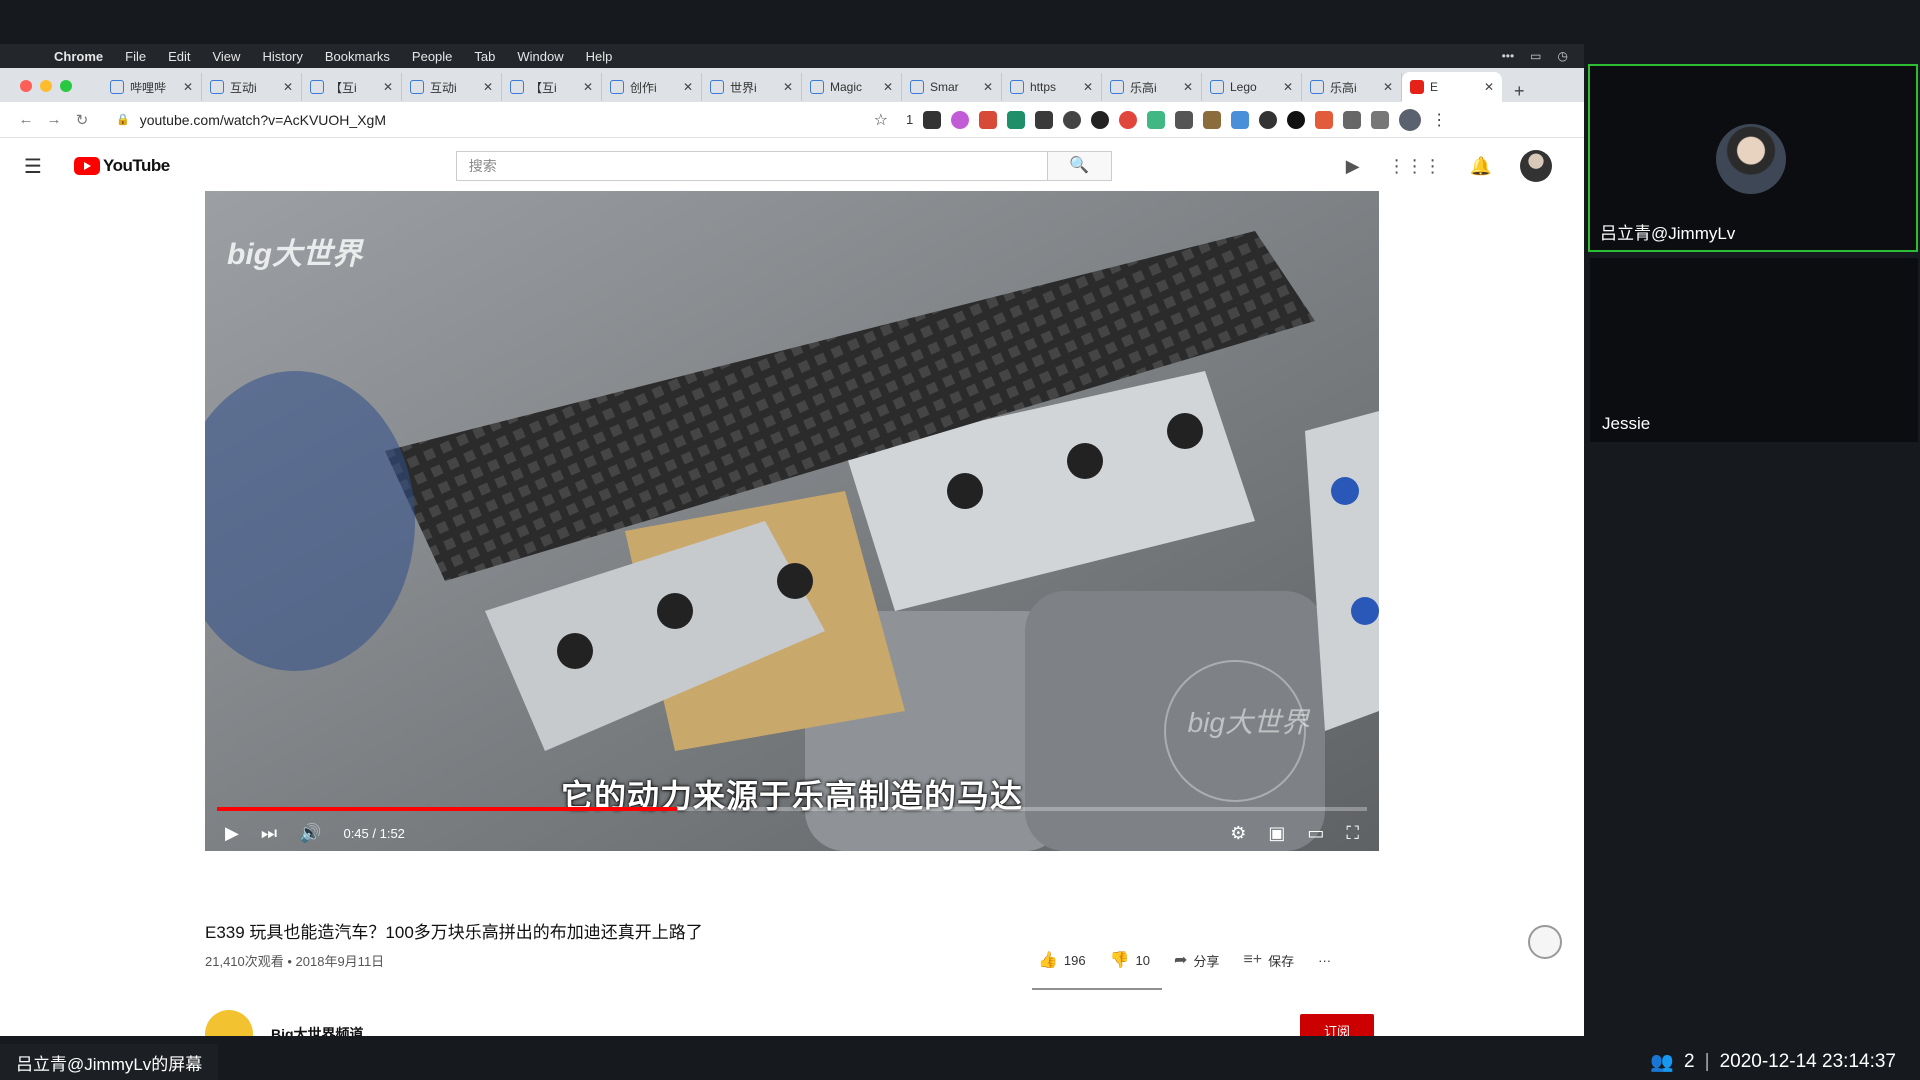 Image resolution: width=1920 pixels, height=1080 pixels. Describe the element at coordinates (1508, 56) in the screenshot. I see `more-icon: •••` at that location.